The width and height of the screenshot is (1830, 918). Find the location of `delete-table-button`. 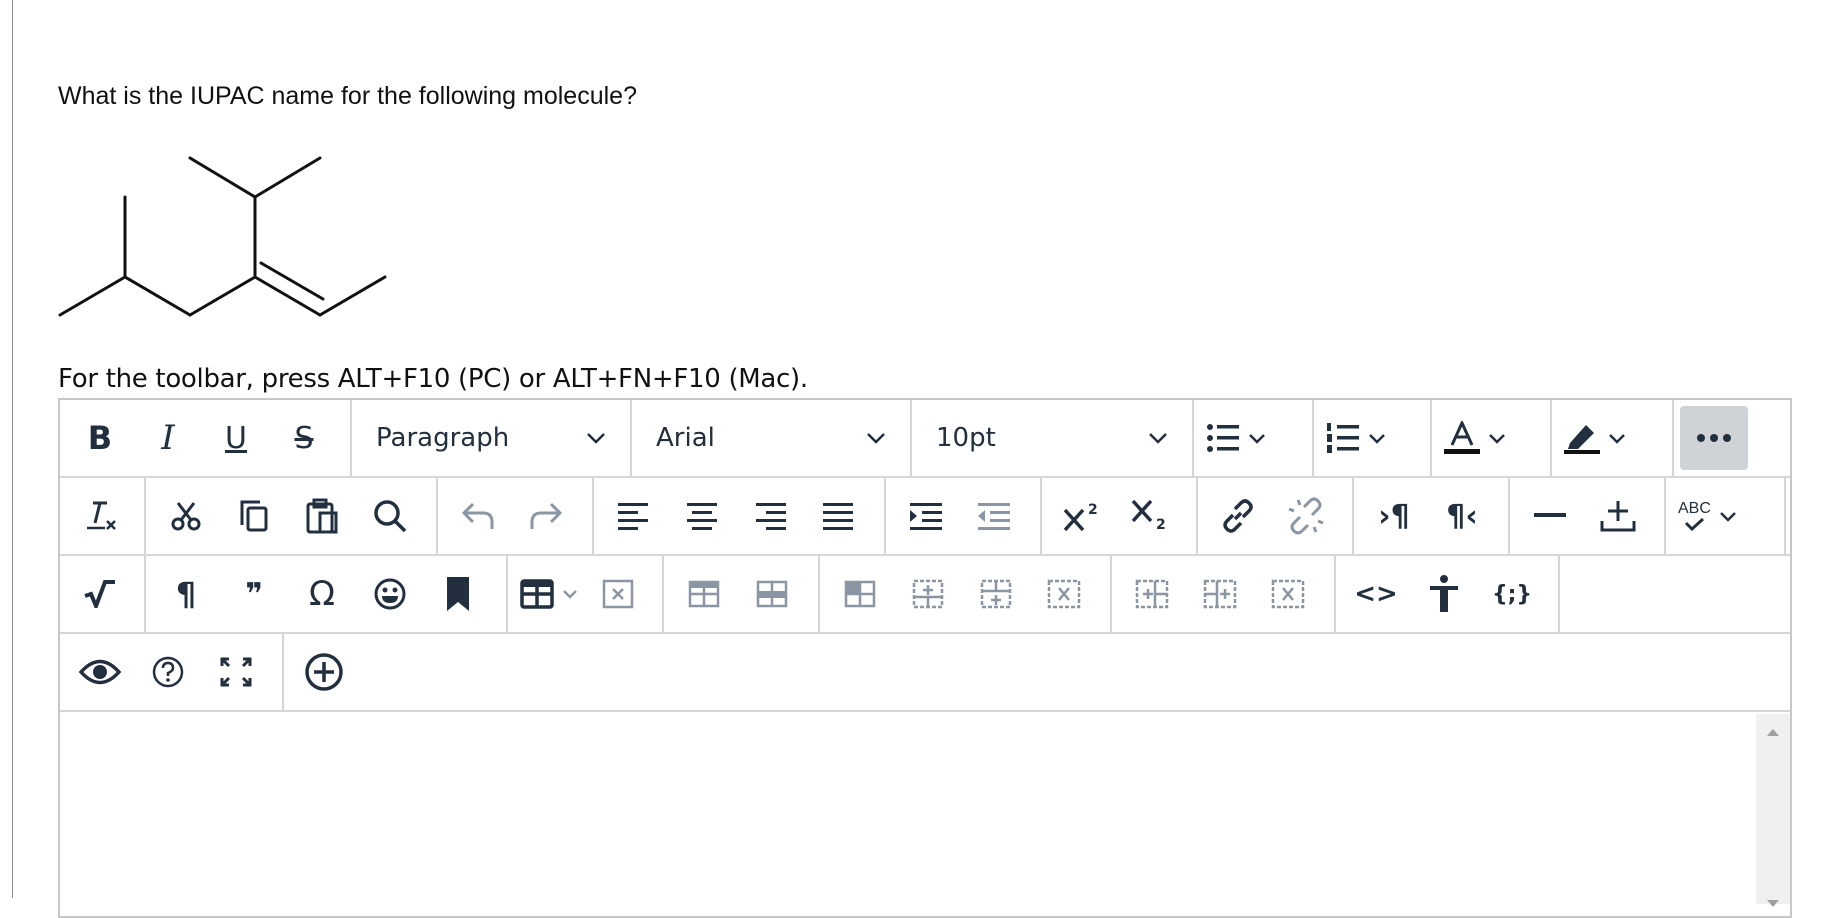

delete-table-button is located at coordinates (618, 594).